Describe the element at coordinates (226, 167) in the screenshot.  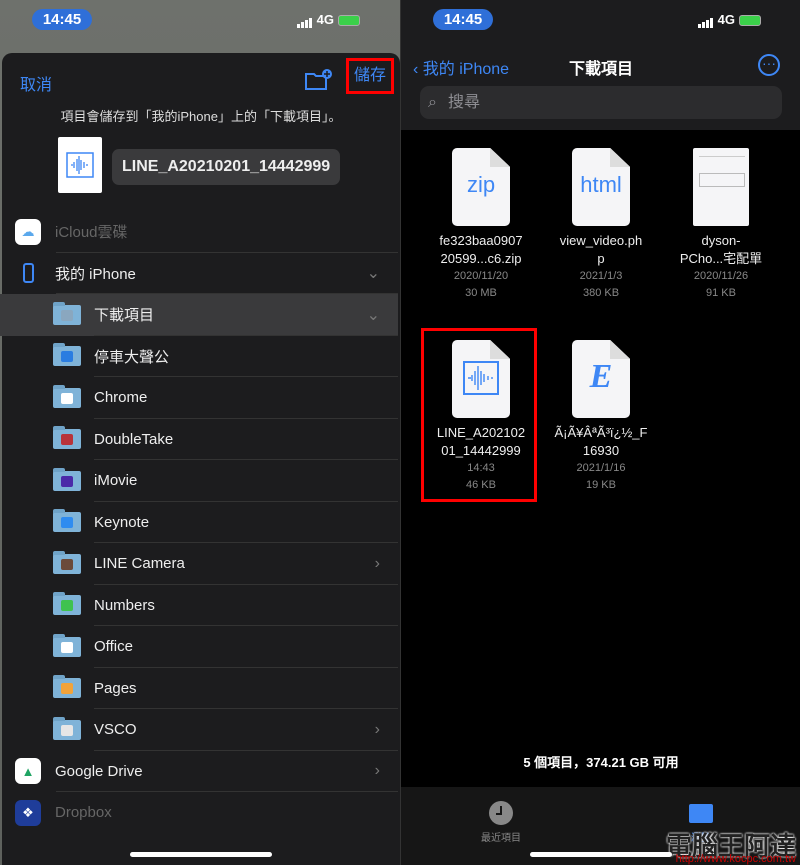
I see `filename-input: LINE_A20210201_14442999` at that location.